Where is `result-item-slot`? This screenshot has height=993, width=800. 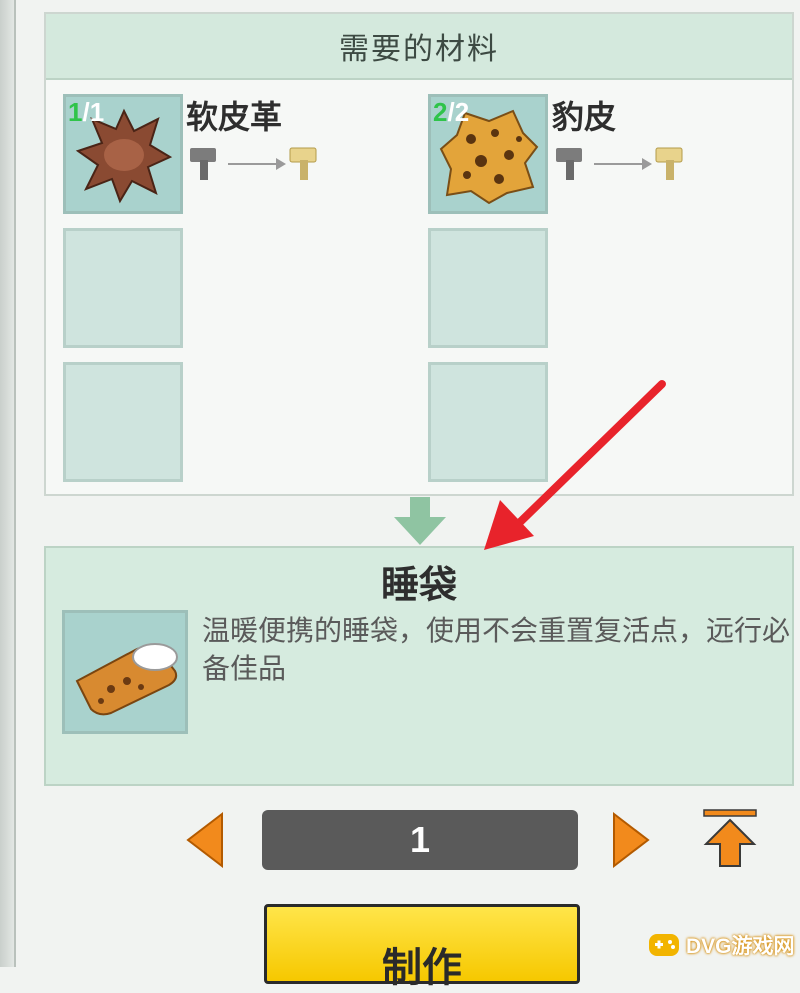
result-item-slot is located at coordinates (125, 672).